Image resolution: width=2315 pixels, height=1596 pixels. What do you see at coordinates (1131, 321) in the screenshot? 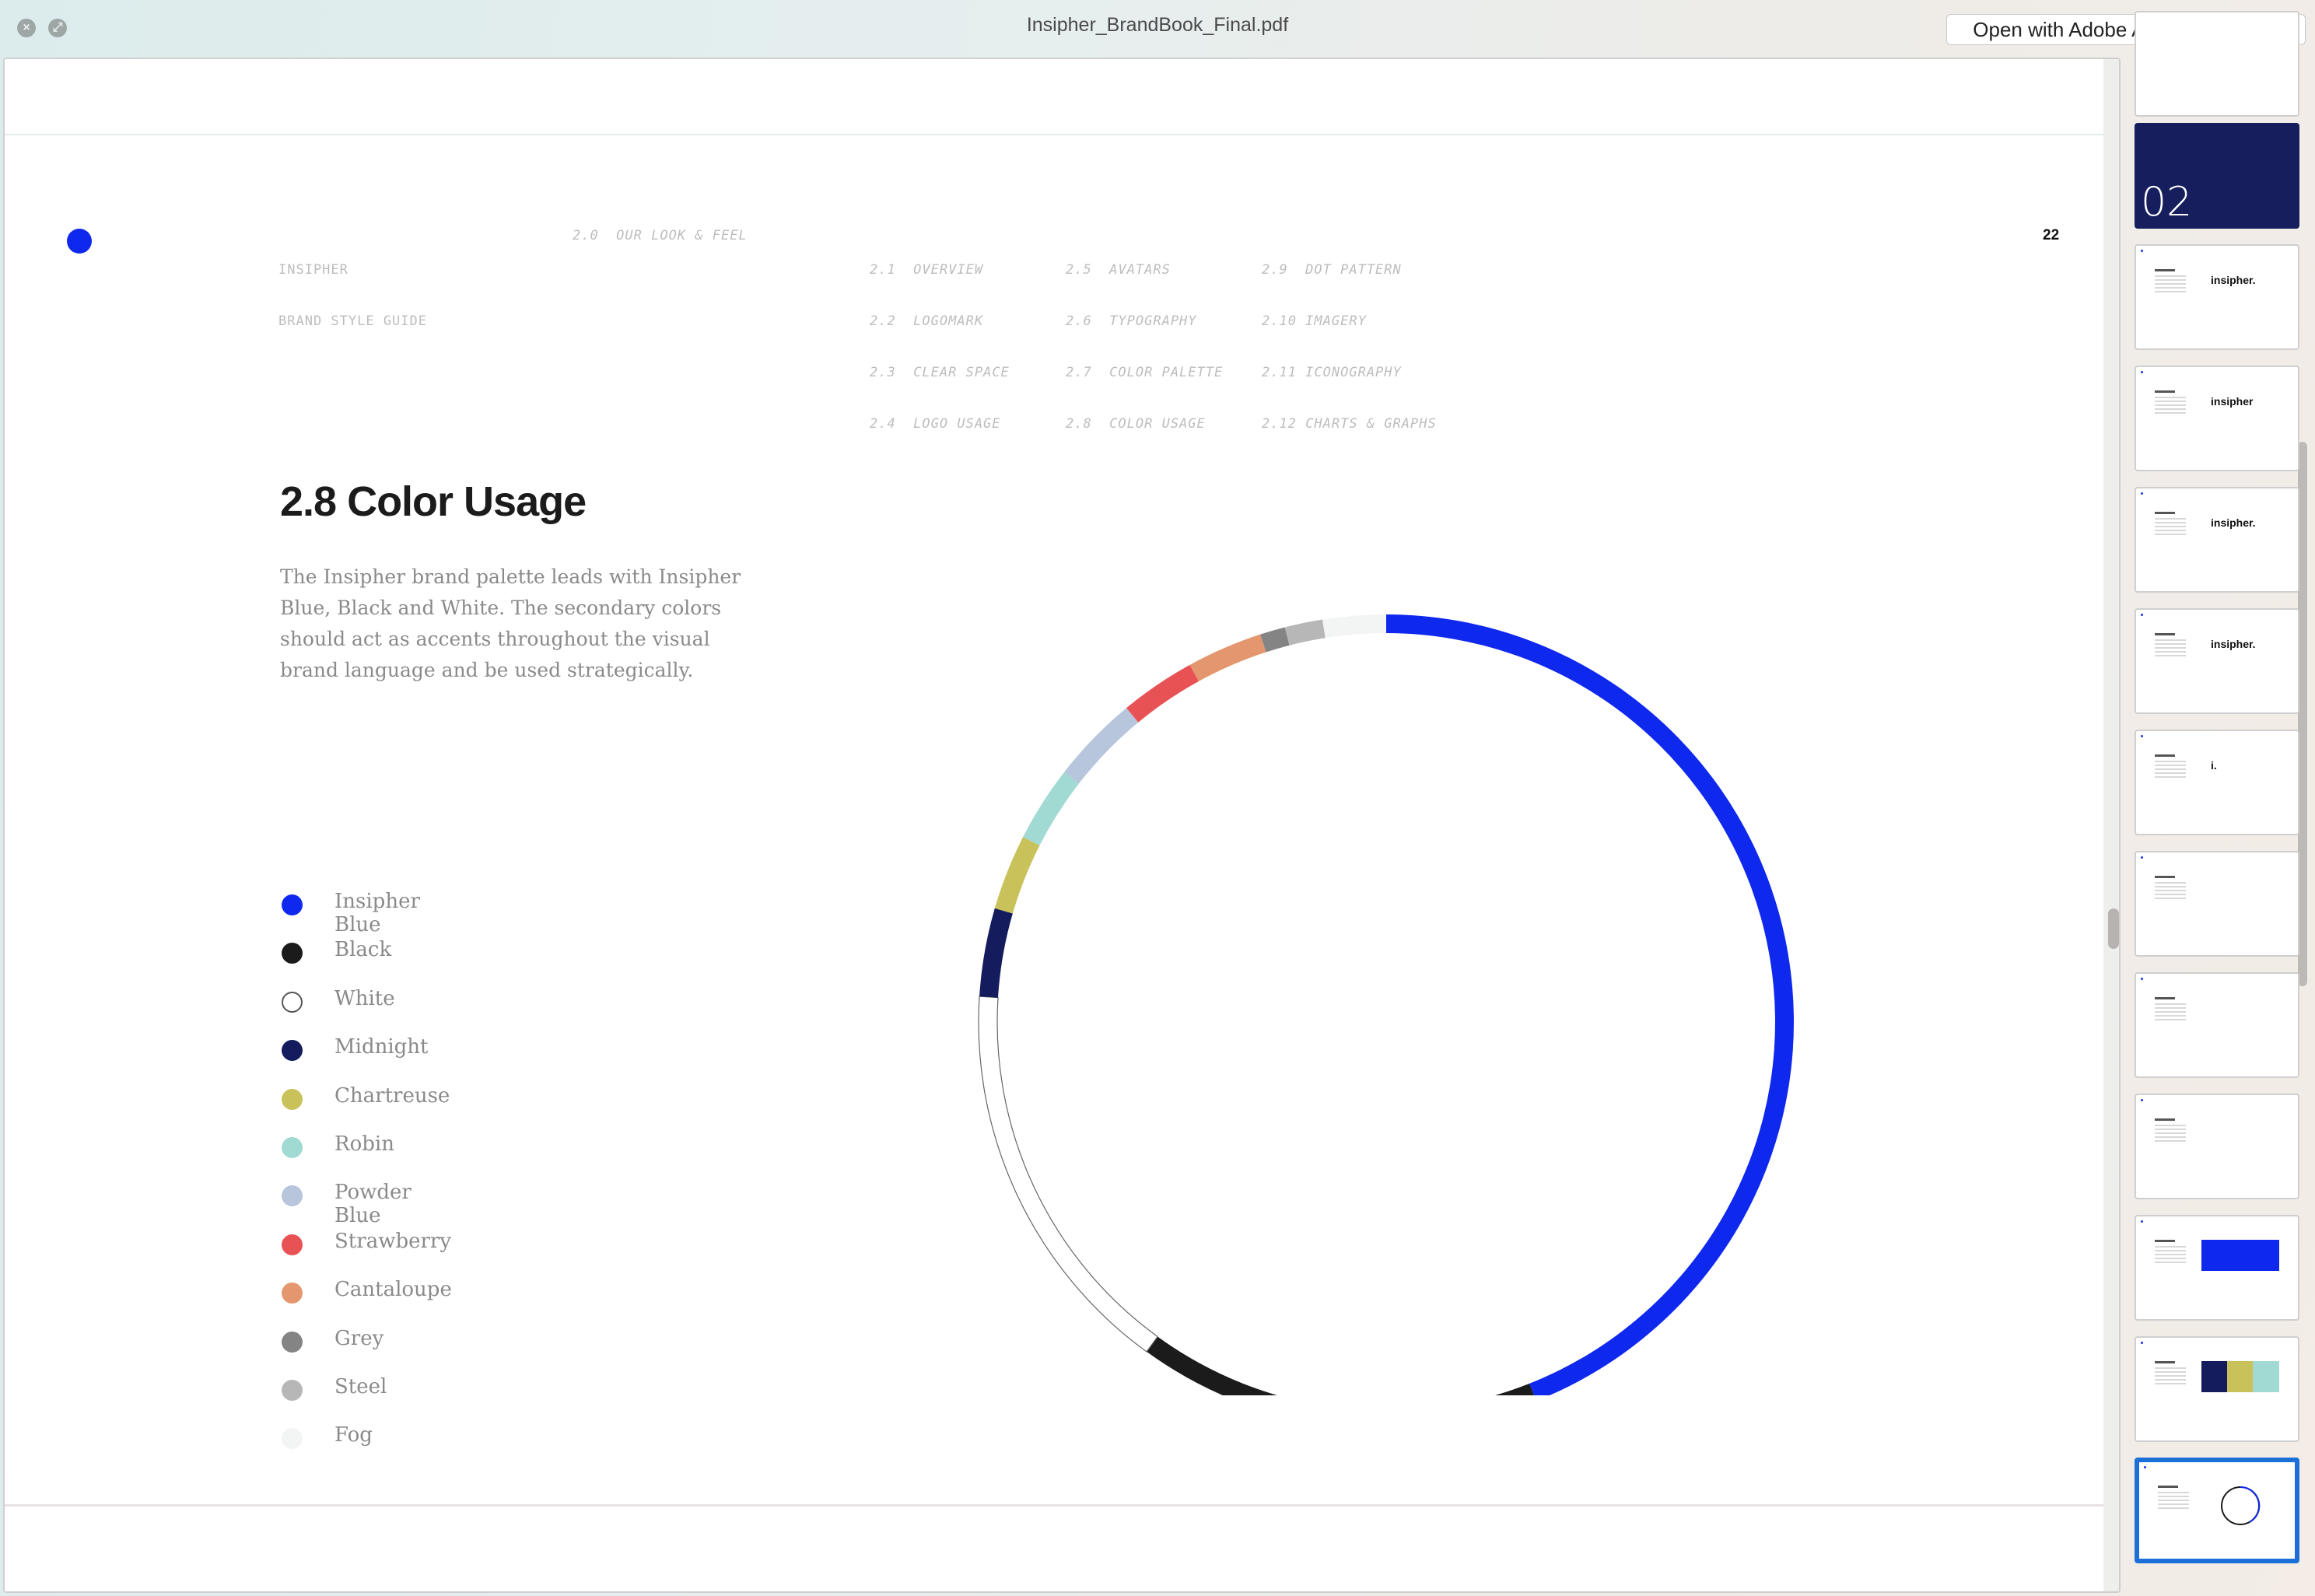
I see `toc-item: 2.6 TYPOGRAPHY` at bounding box center [1131, 321].